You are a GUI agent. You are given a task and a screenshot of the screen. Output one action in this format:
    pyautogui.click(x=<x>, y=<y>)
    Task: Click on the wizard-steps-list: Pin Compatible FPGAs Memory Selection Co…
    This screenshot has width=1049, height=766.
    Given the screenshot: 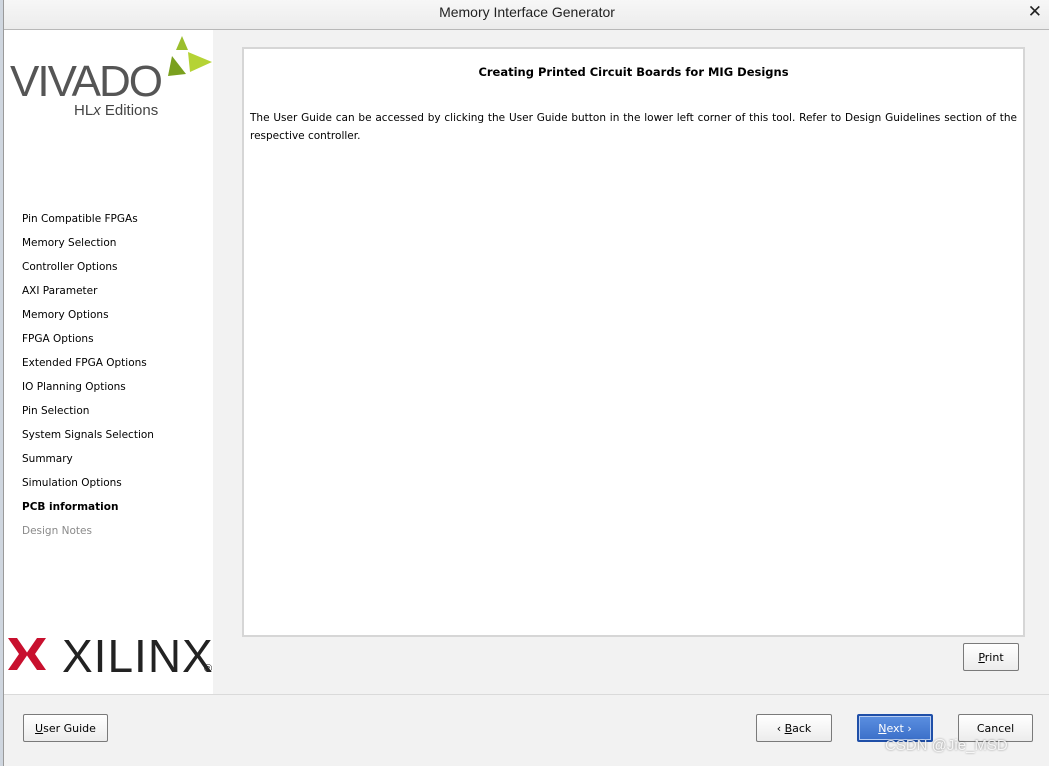 What is the action you would take?
    pyautogui.click(x=88, y=377)
    